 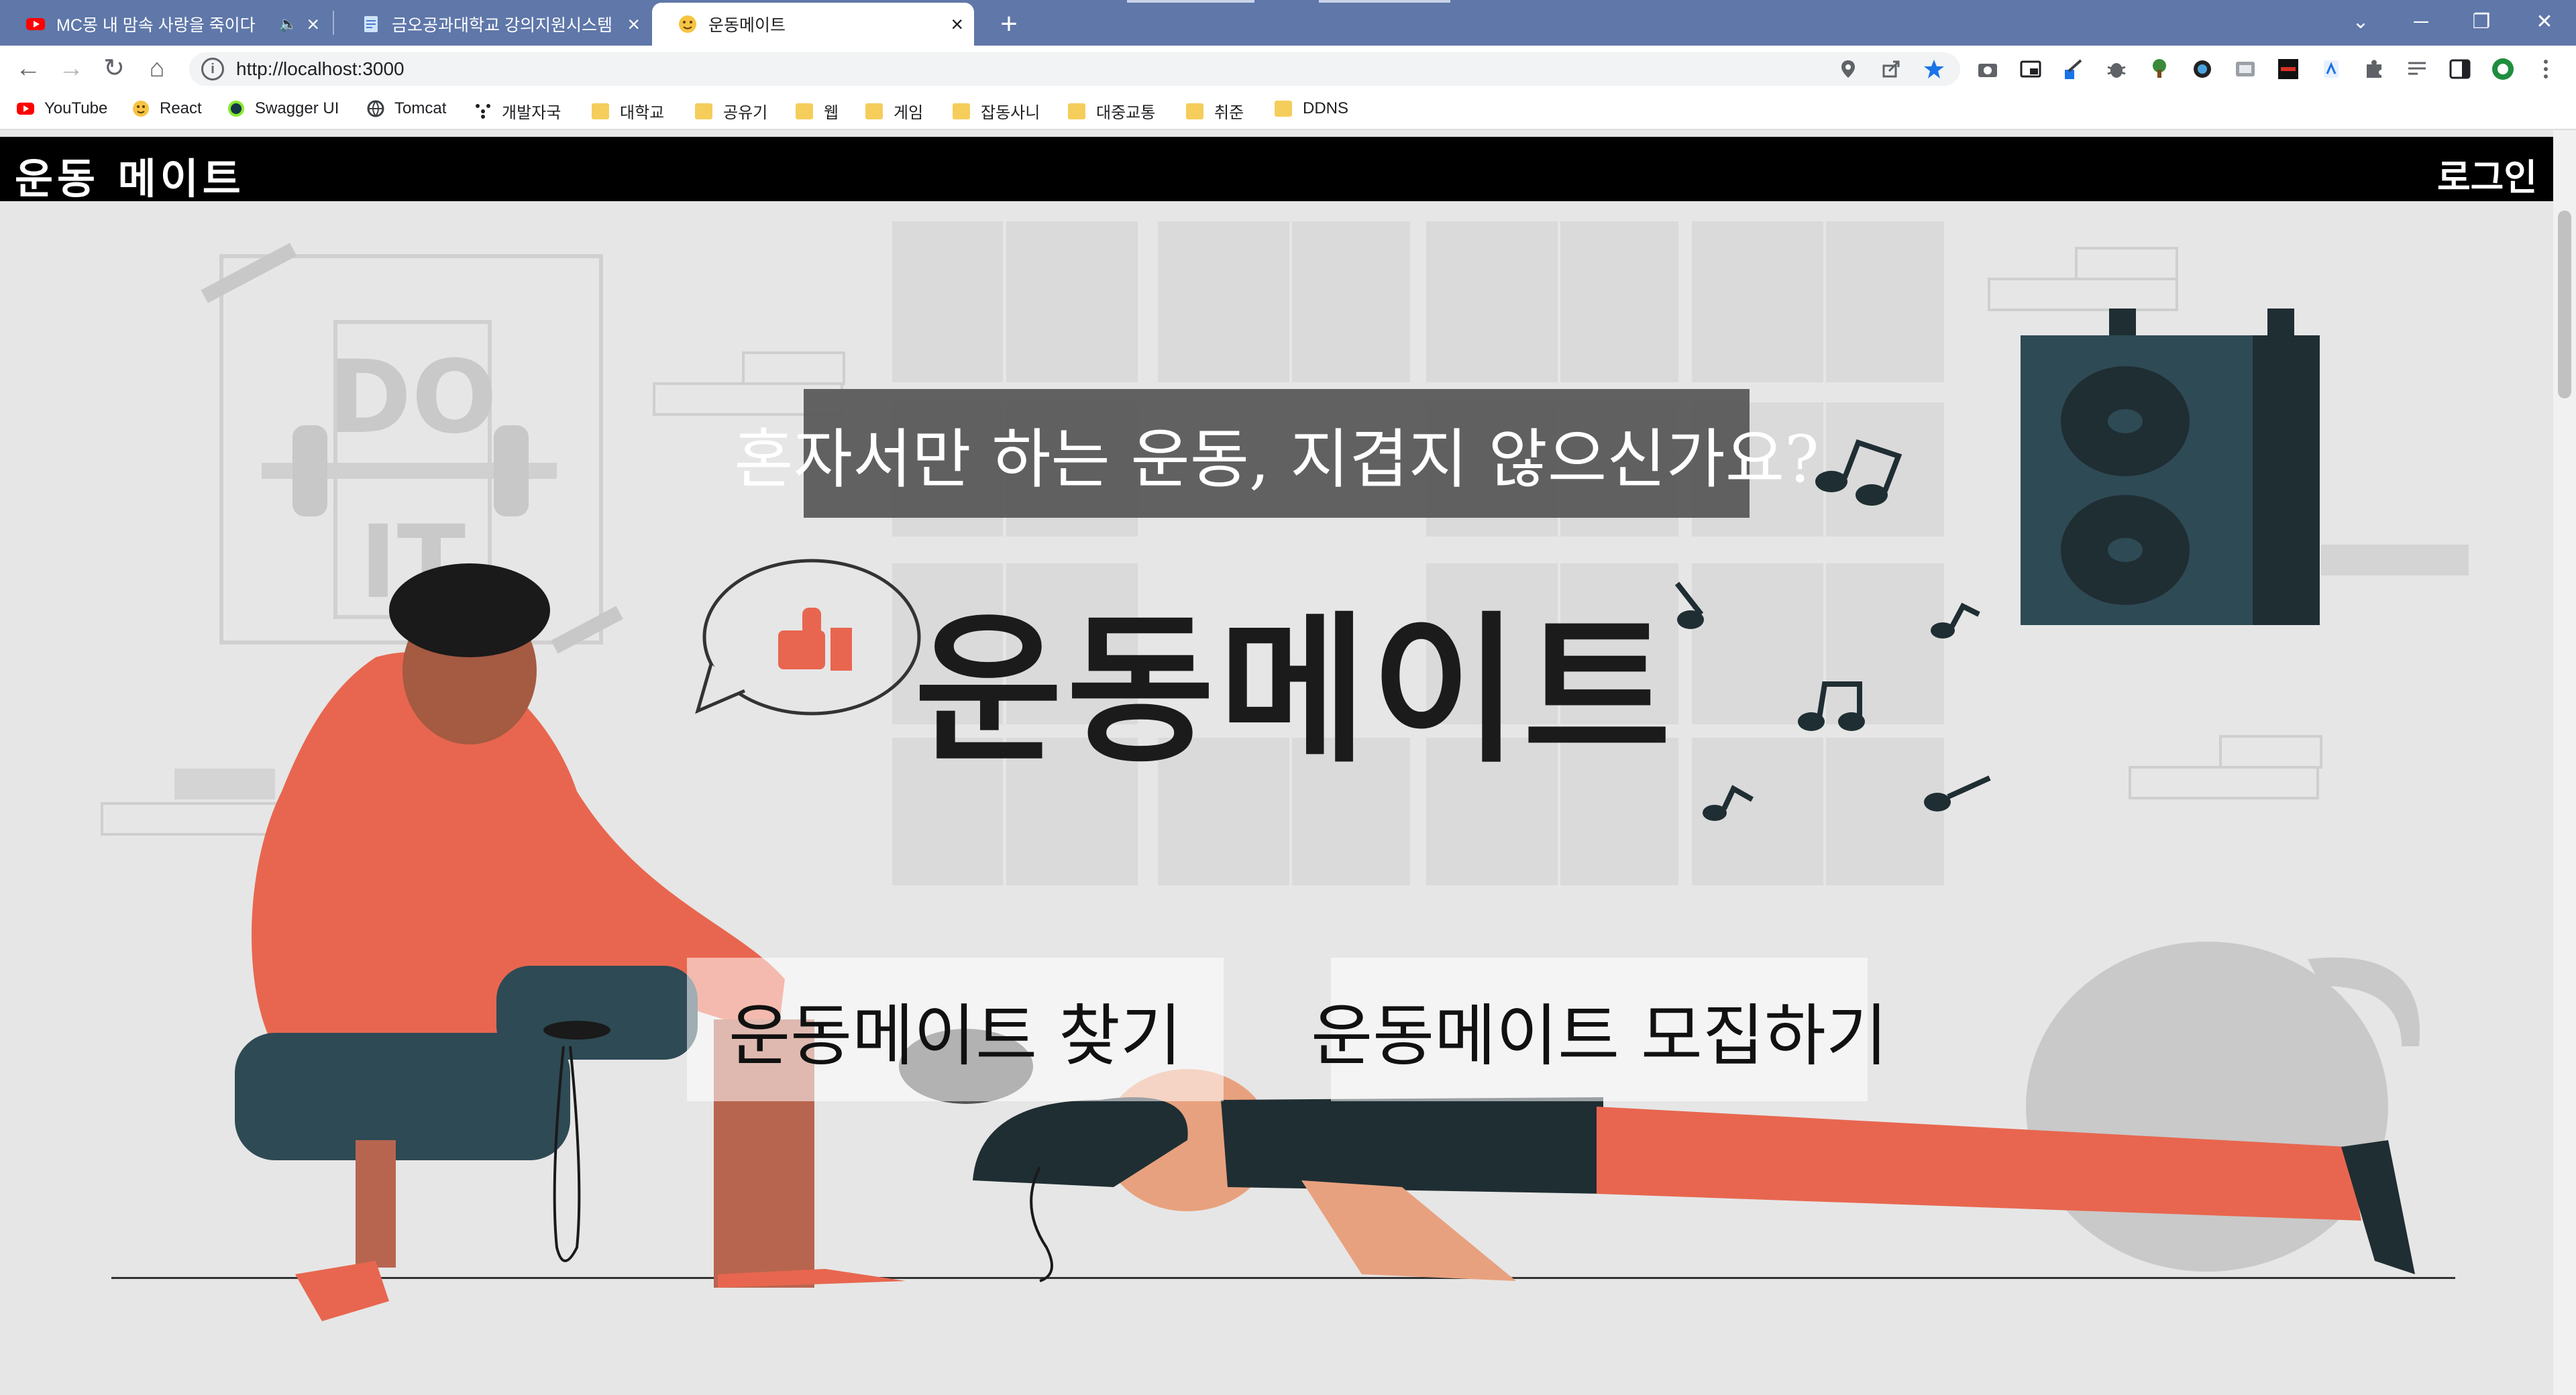 What do you see at coordinates (1009, 24) in the screenshot?
I see `new-tab-button: +` at bounding box center [1009, 24].